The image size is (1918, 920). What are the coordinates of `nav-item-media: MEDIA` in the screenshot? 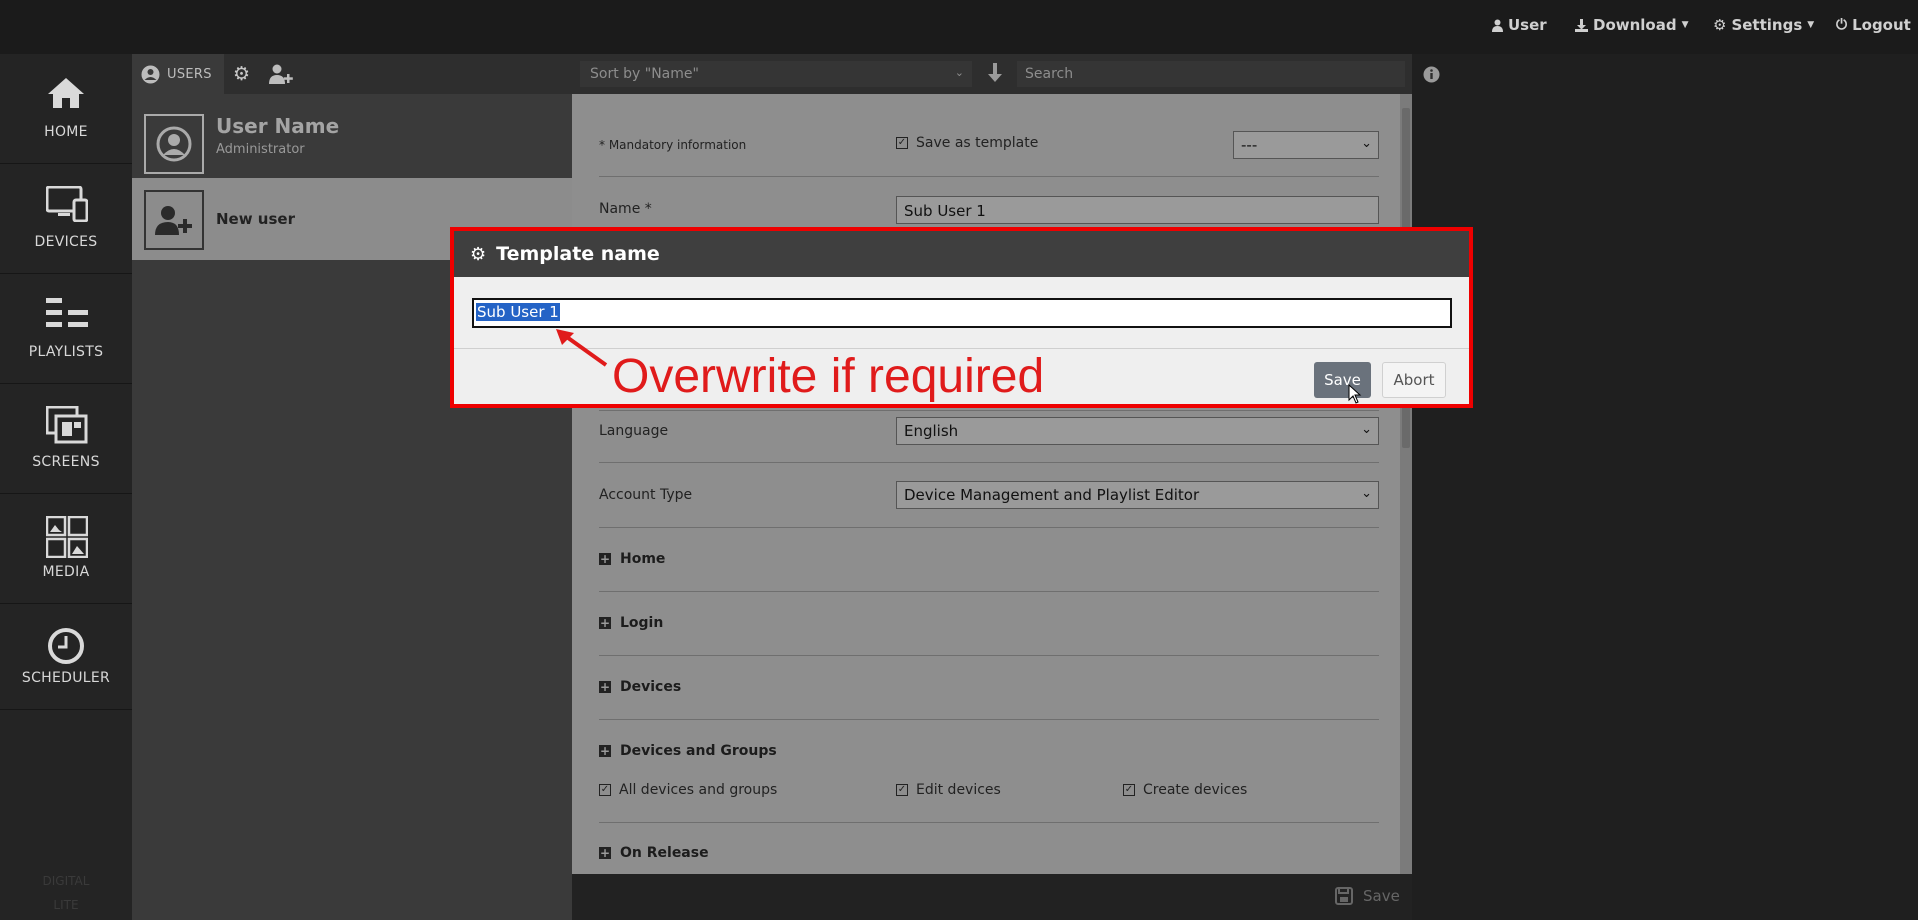 It's located at (66, 549).